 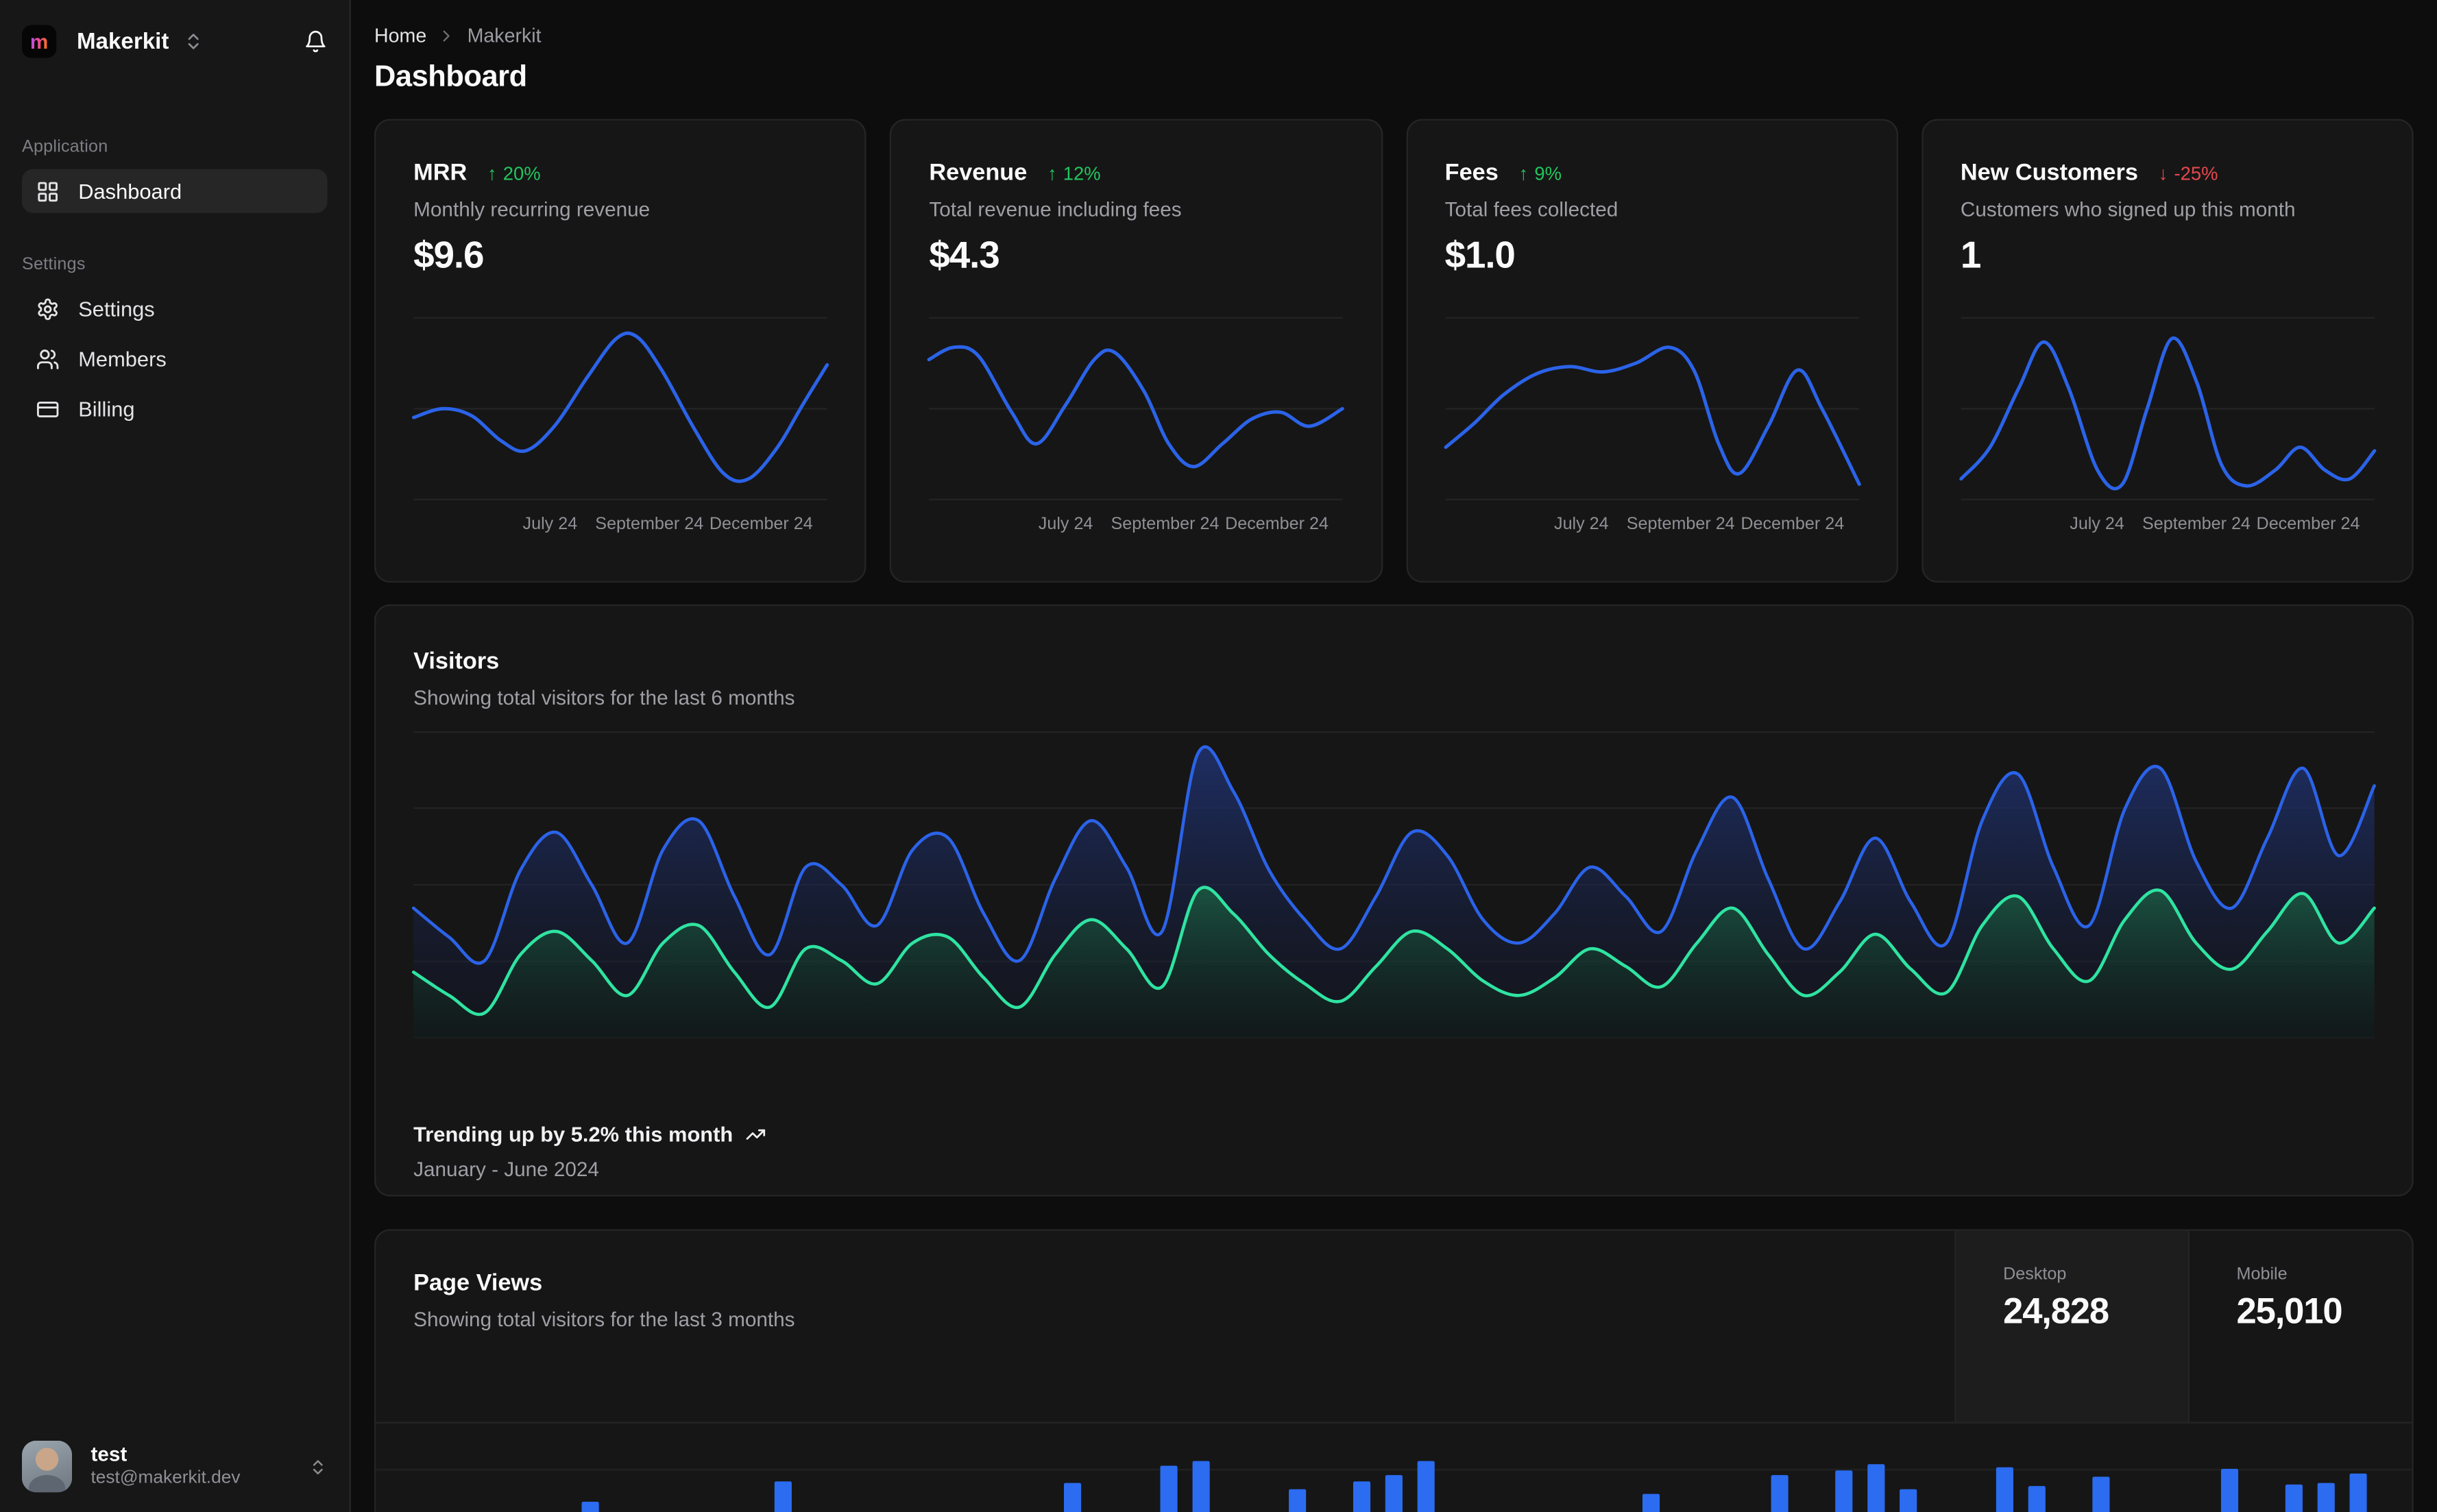 I want to click on stat-title: New Customers, so click(x=2049, y=173).